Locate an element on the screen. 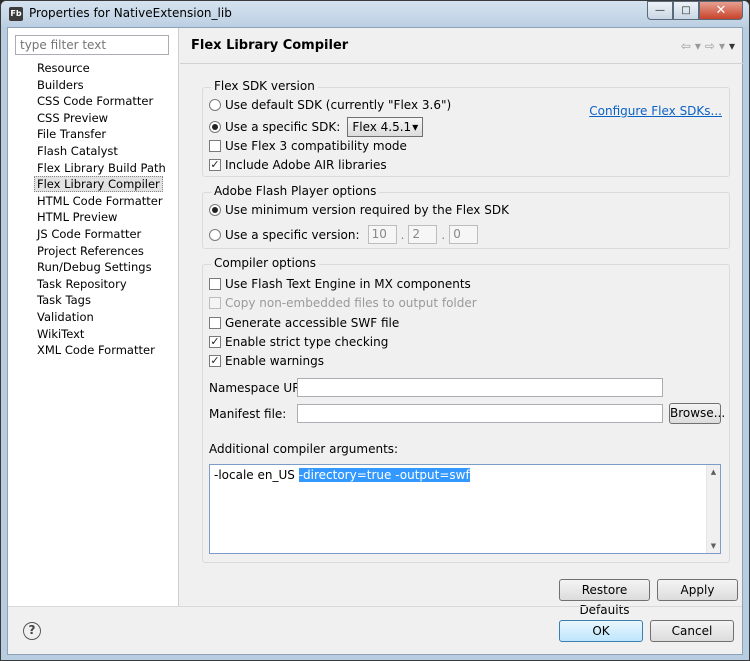  help-icon: ? is located at coordinates (32, 631).